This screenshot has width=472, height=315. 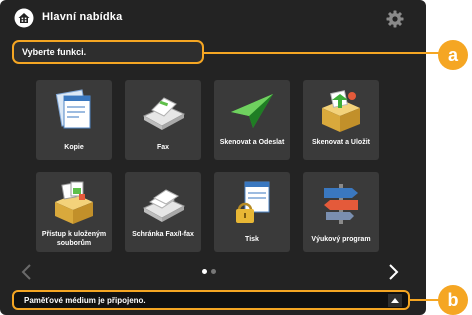 What do you see at coordinates (204, 271) in the screenshot?
I see `page-indicator-active` at bounding box center [204, 271].